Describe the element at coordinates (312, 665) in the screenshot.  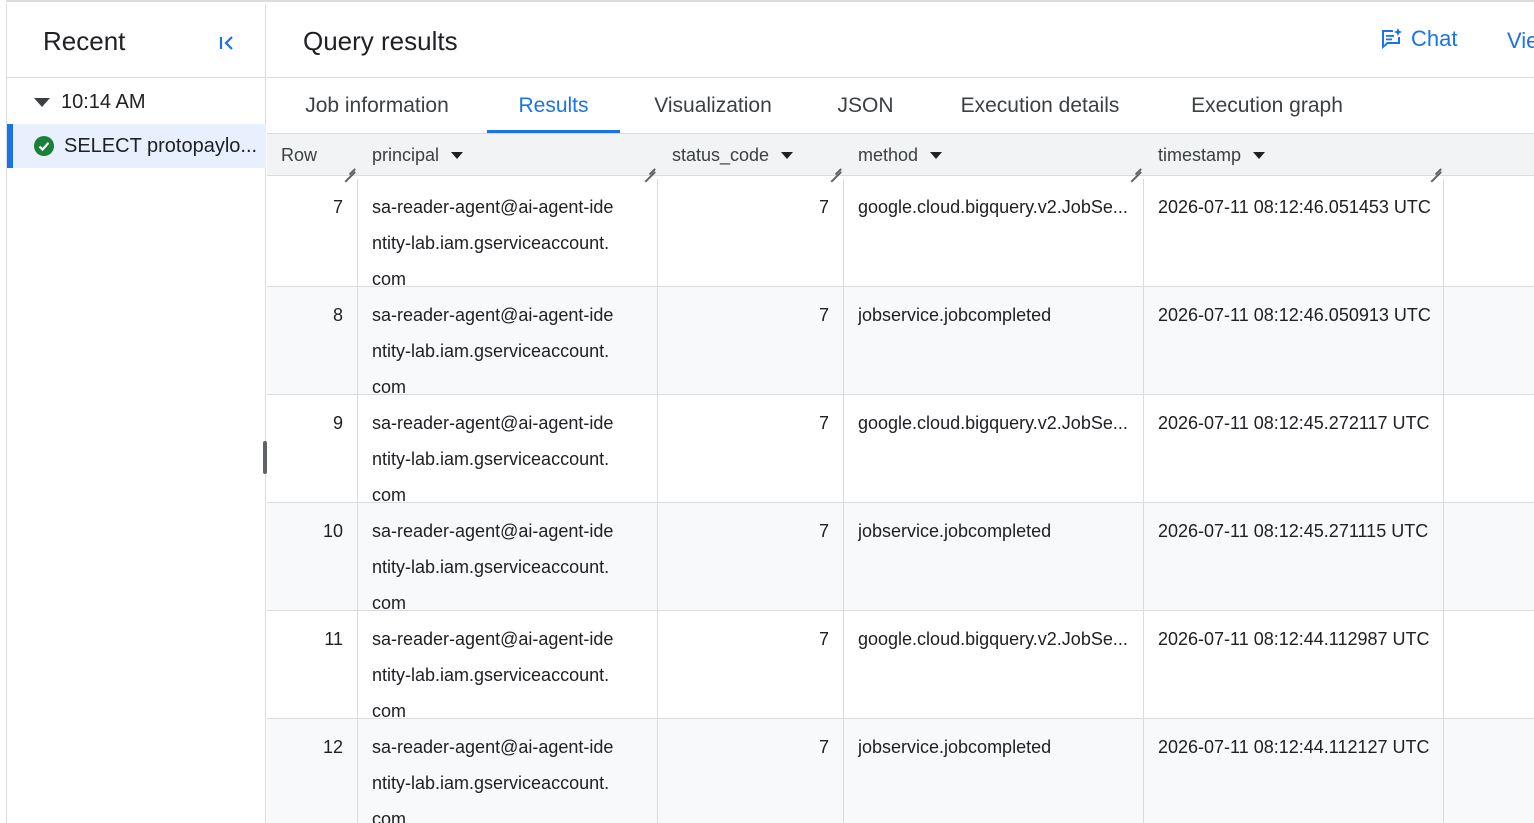
I see `cell-row-number: 11` at that location.